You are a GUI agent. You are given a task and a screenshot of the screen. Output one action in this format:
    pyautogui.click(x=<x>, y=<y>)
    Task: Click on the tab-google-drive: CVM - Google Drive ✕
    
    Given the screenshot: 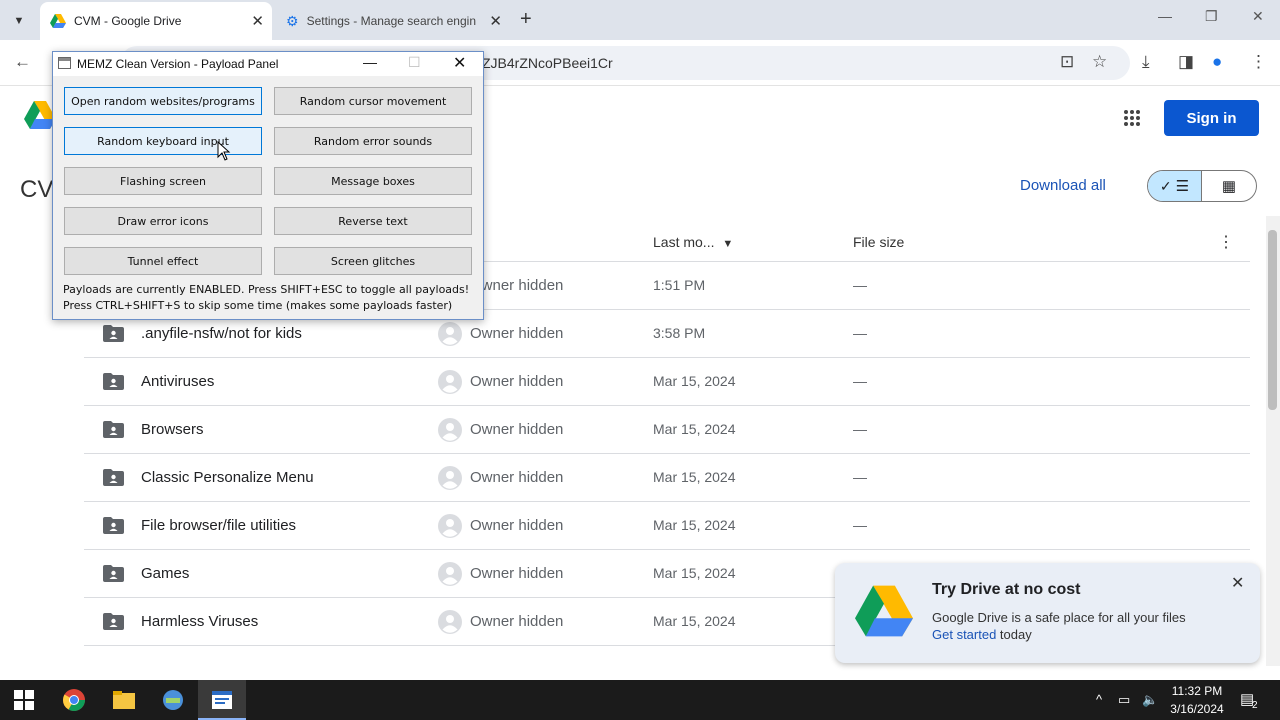 What is the action you would take?
    pyautogui.click(x=156, y=21)
    